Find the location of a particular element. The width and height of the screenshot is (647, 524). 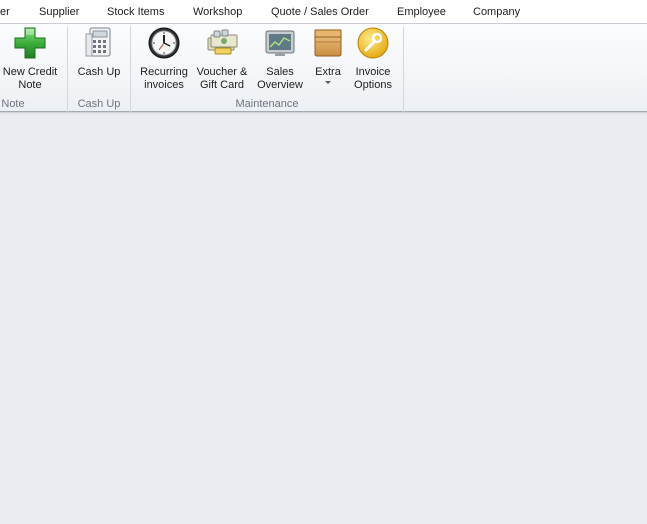

extra-dropdown-button: Extra is located at coordinates (328, 61).